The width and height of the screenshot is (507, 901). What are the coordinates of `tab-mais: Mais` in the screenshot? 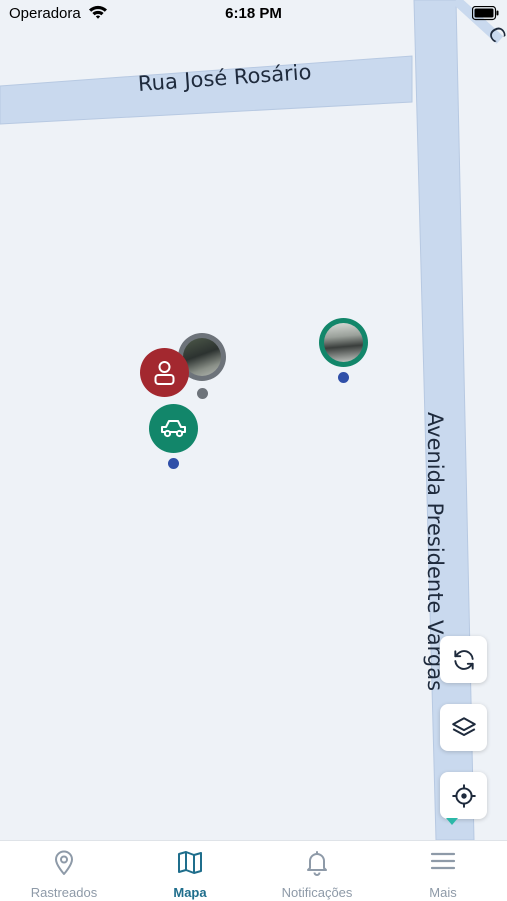 It's located at (443, 871).